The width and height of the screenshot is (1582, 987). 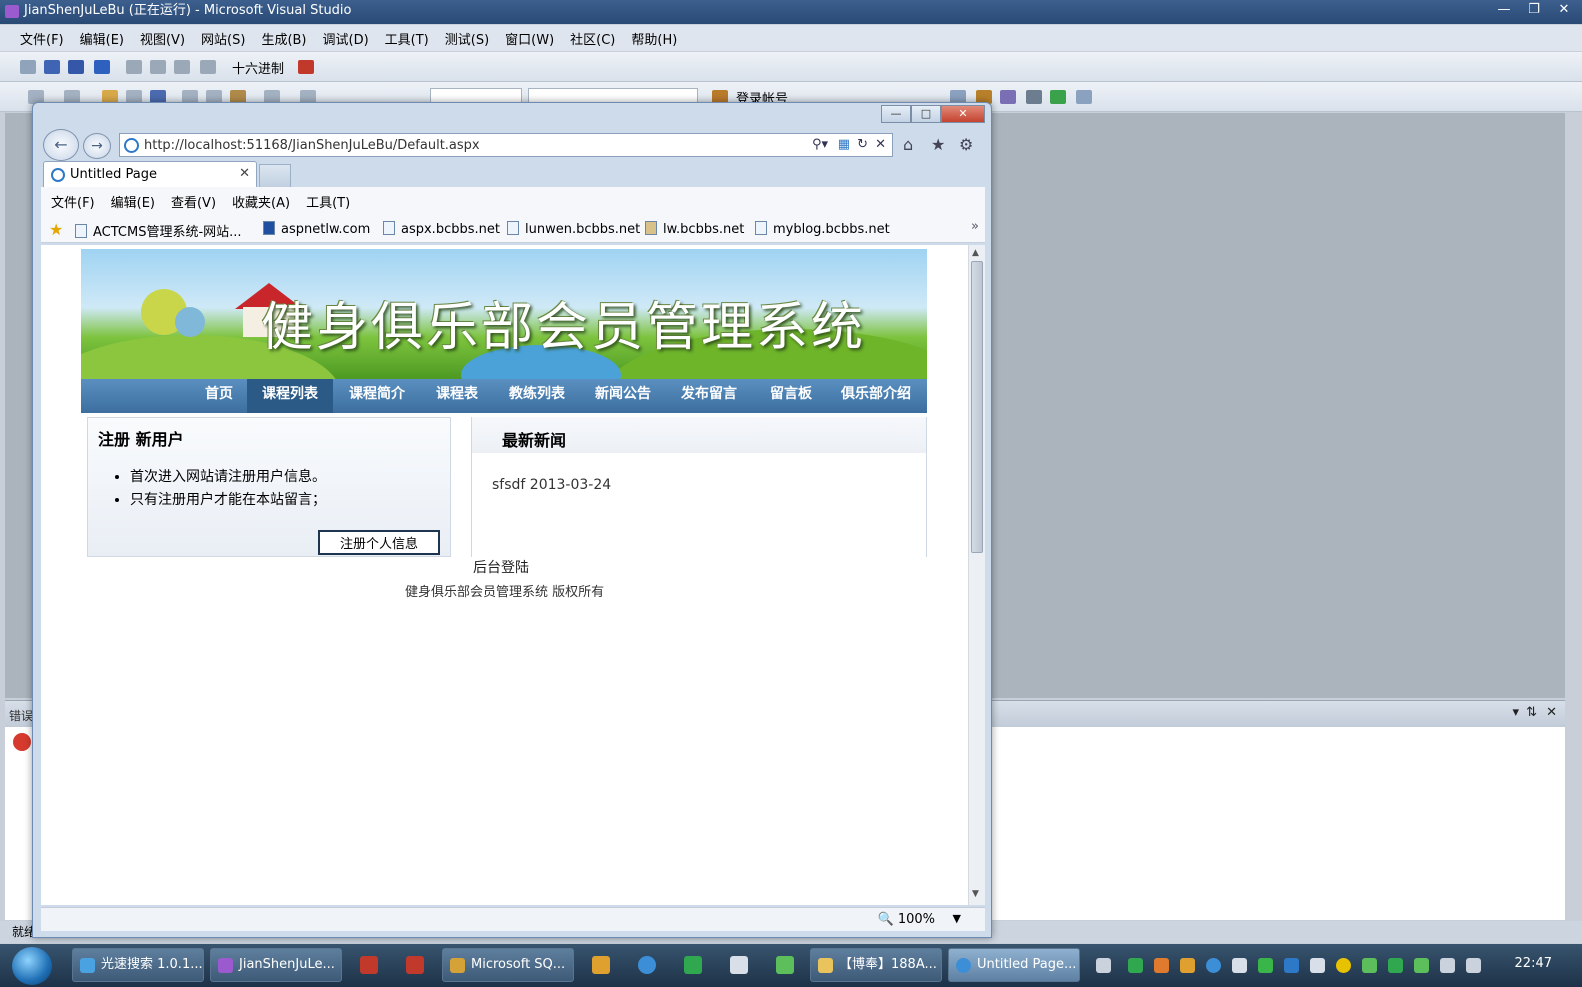 What do you see at coordinates (102, 67) in the screenshot?
I see `restart-icon` at bounding box center [102, 67].